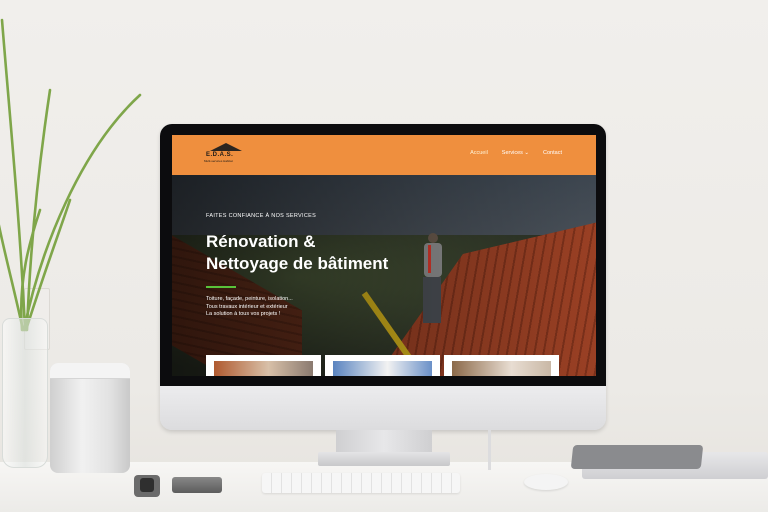  What do you see at coordinates (383, 408) in the screenshot?
I see `imac-chin` at bounding box center [383, 408].